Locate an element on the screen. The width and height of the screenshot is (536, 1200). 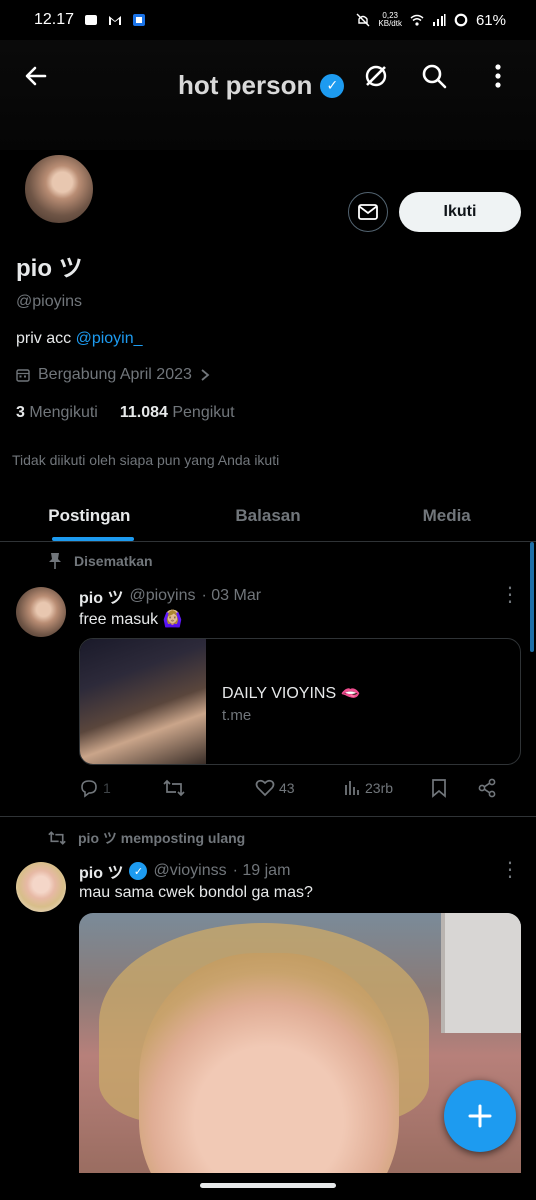
back-button is located at coordinates (36, 76).